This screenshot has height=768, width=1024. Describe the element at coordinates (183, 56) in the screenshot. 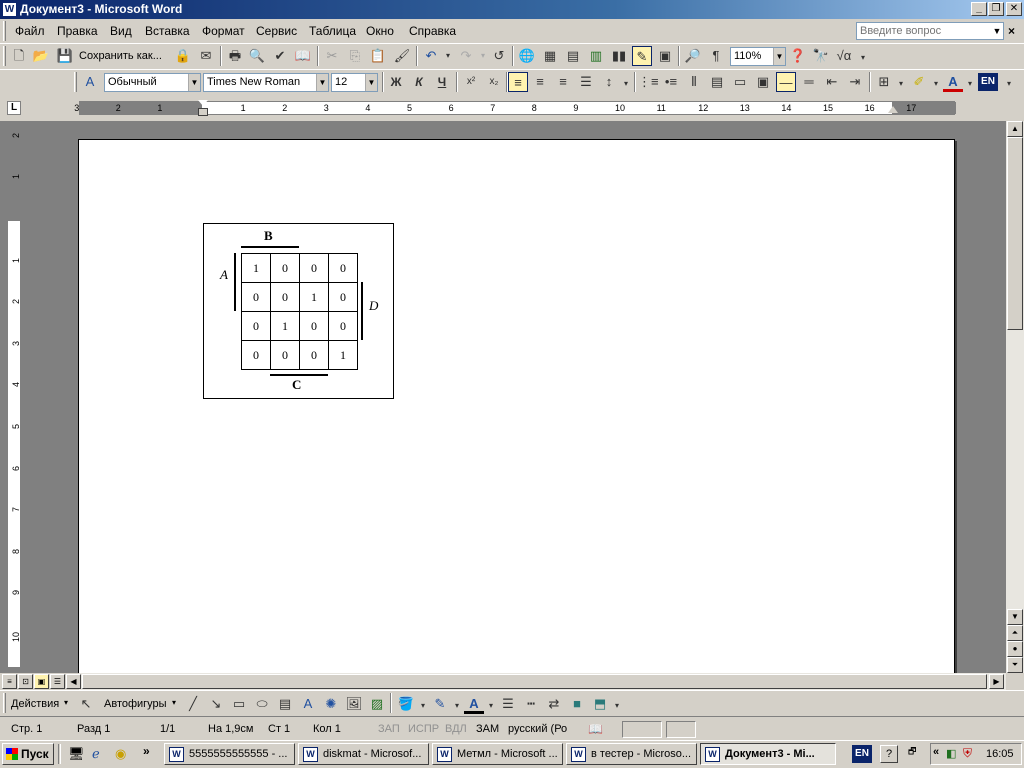

I see `permission-icon: 🔒` at that location.